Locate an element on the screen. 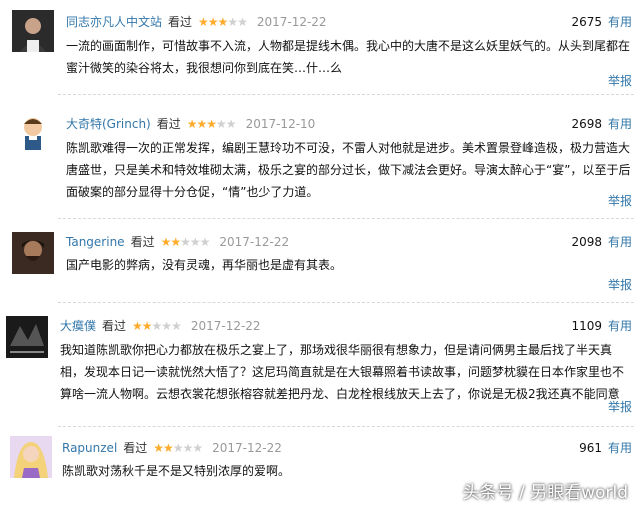  vote-area: 2675 有用 is located at coordinates (601, 22).